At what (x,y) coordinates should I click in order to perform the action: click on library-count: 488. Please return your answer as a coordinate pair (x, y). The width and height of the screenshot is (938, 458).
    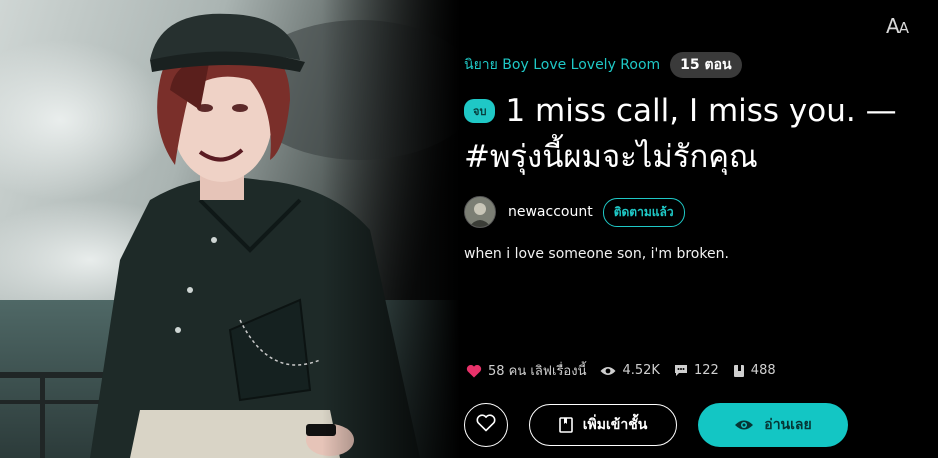
    Looking at the image, I should click on (763, 370).